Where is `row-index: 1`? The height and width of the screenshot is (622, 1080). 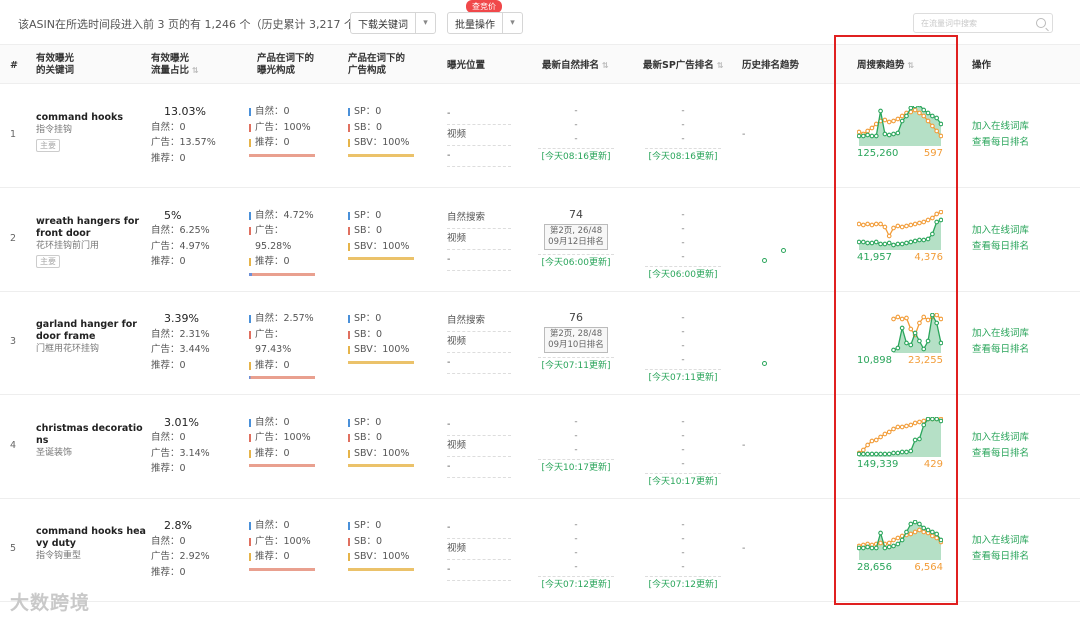 row-index: 1 is located at coordinates (13, 134).